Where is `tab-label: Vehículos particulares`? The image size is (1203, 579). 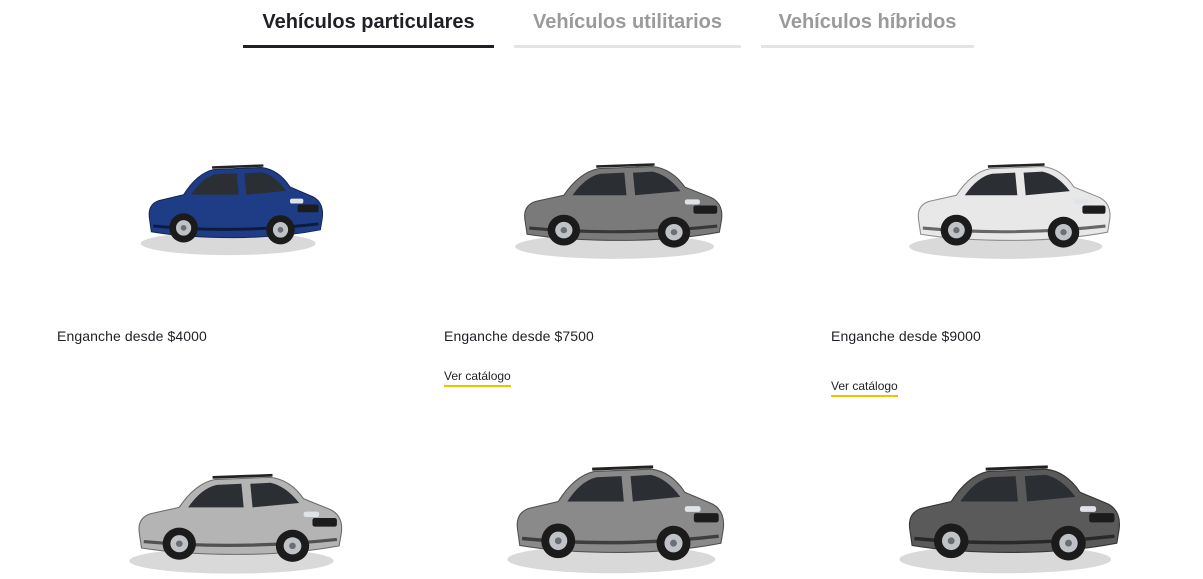
tab-label: Vehículos particulares is located at coordinates (368, 22).